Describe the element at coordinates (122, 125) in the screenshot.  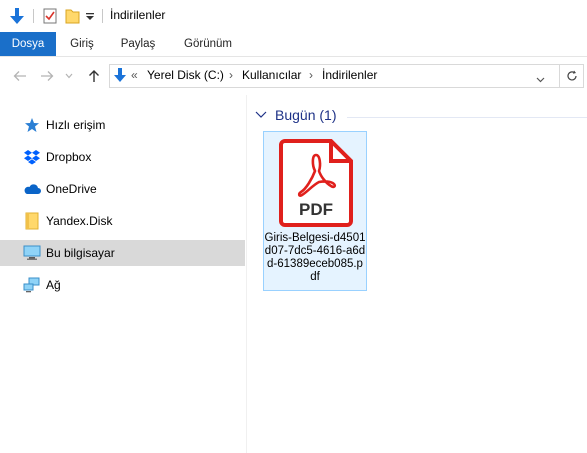
I see `sidebar-item-quick-access: Hızlı erişim` at that location.